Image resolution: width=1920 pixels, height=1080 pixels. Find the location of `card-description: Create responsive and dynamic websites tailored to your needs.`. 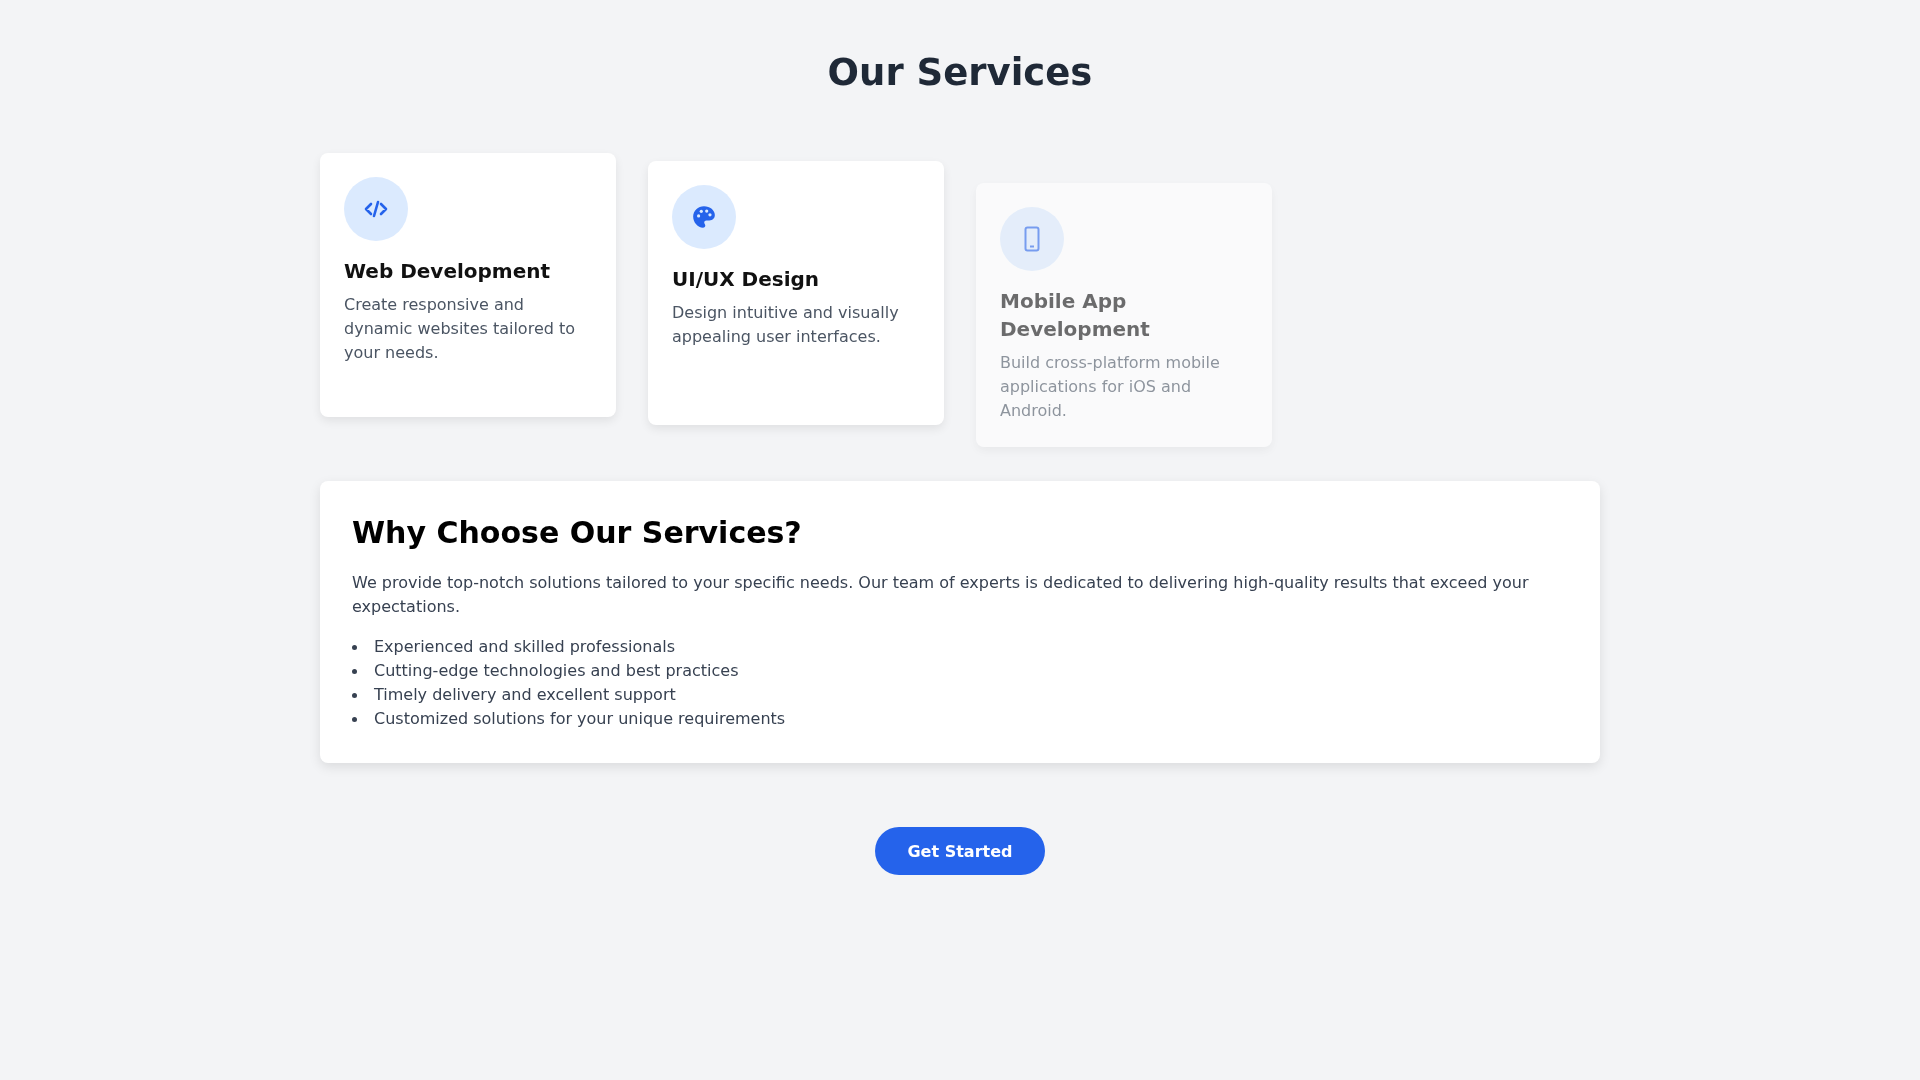

card-description: Create responsive and dynamic websites tailored to your needs. is located at coordinates (460, 329).